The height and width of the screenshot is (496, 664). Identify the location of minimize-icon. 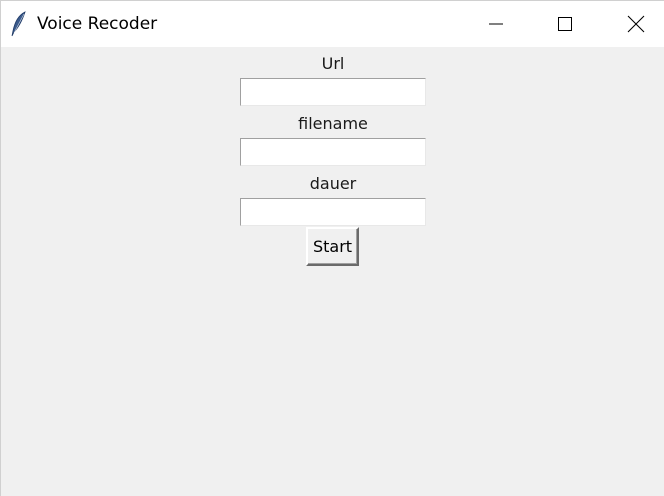
(496, 24).